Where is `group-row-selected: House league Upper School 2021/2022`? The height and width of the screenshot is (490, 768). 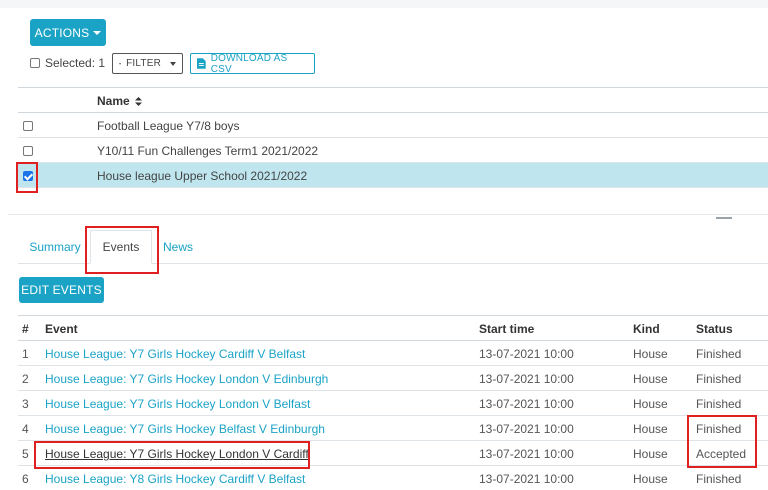
group-row-selected: House league Upper School 2021/2022 is located at coordinates (393, 175).